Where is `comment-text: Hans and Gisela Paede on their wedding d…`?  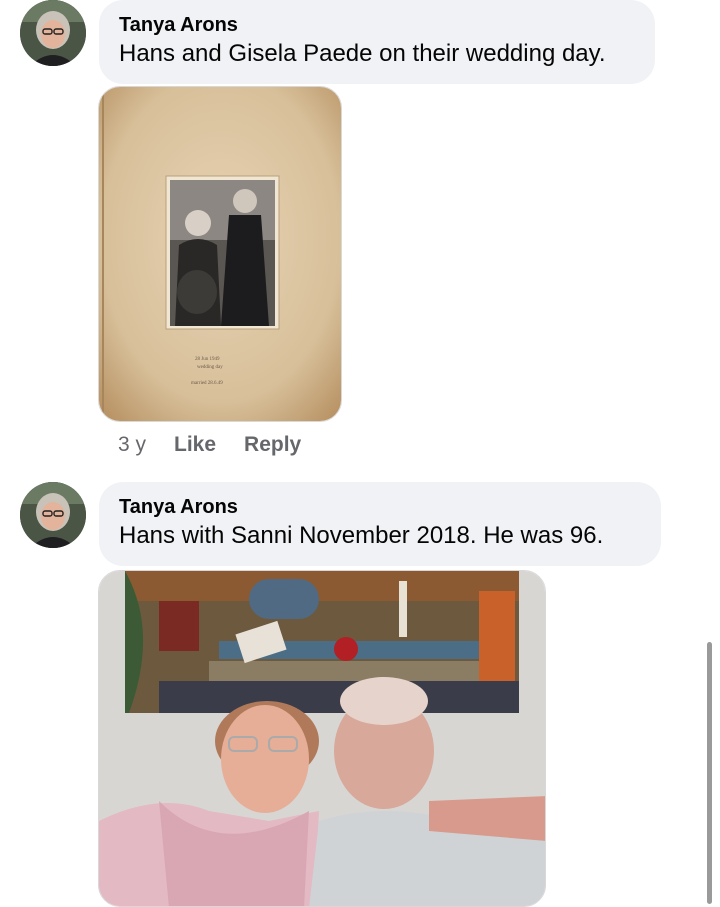 comment-text: Hans and Gisela Paede on their wedding d… is located at coordinates (362, 53).